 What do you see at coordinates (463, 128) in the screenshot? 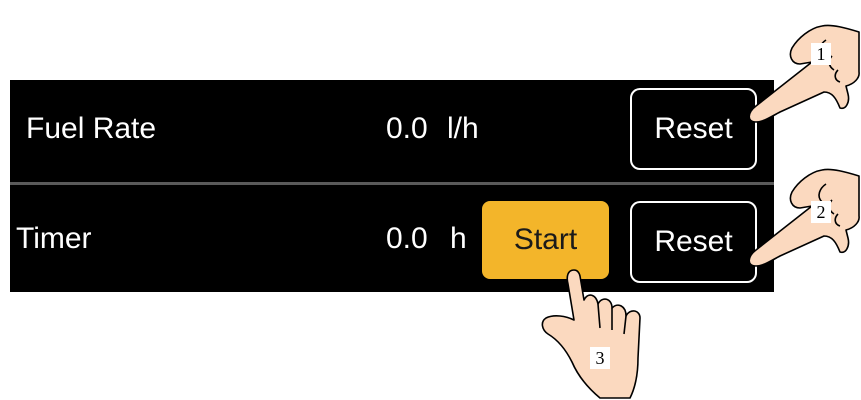
I see `fuel-rate-unit: l/h` at bounding box center [463, 128].